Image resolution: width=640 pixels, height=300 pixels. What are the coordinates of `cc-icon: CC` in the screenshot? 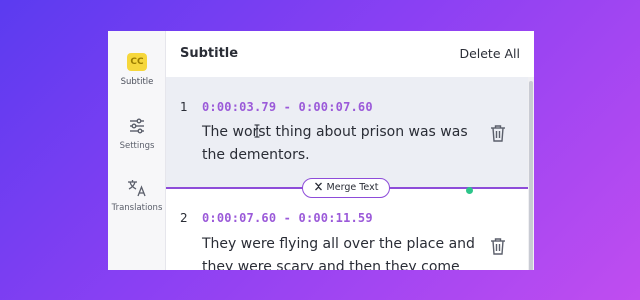 It's located at (137, 62).